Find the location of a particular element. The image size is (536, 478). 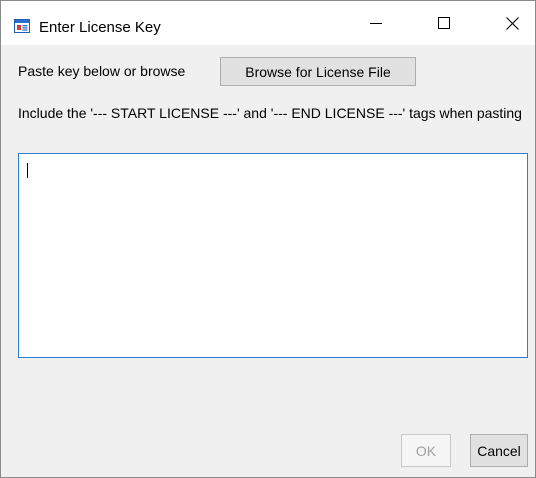

maximize-icon is located at coordinates (444, 23).